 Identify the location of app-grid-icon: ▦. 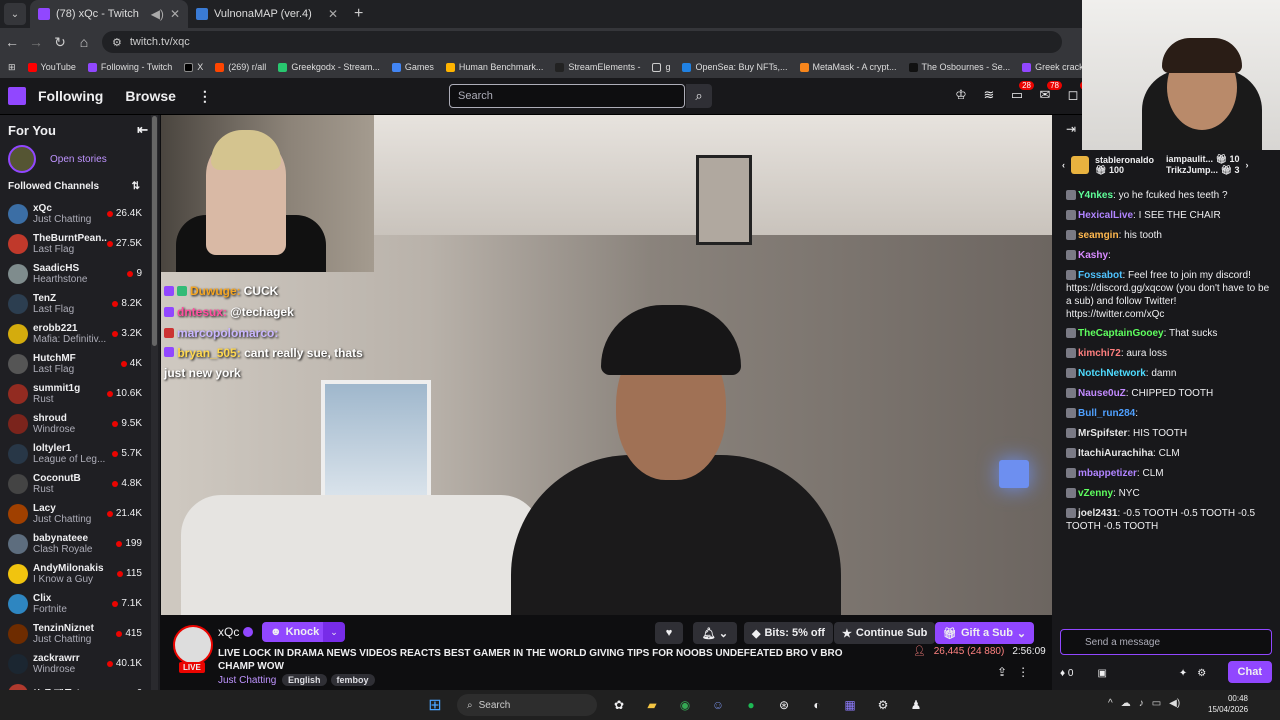
(850, 705).